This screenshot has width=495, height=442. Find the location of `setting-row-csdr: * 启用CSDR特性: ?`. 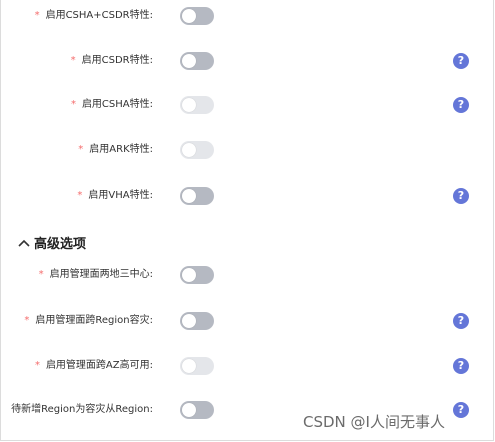

setting-row-csdr: * 启用CSDR特性: ? is located at coordinates (247, 61).